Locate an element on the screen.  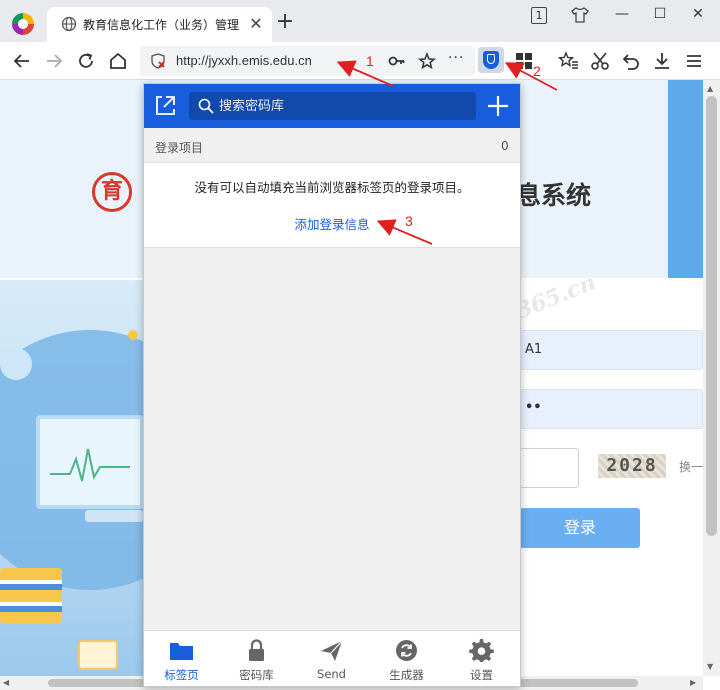
browser-toolbar: http://jyxxh.emis.edu.cn ··· is located at coordinates (360, 61).